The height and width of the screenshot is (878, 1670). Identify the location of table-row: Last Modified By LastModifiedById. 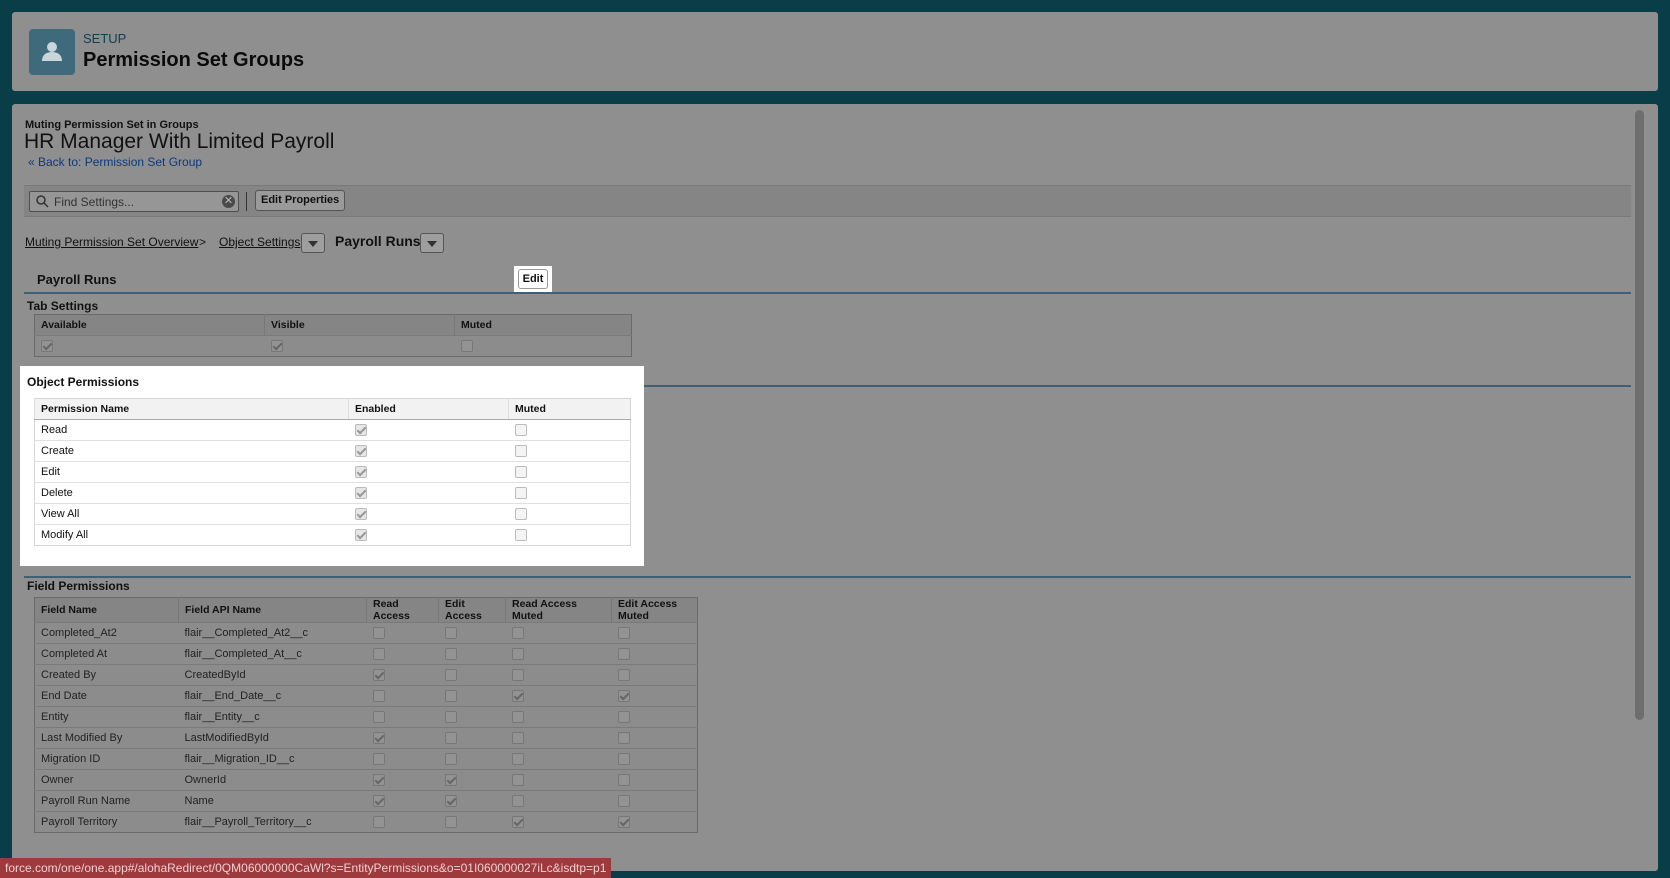
(366, 738).